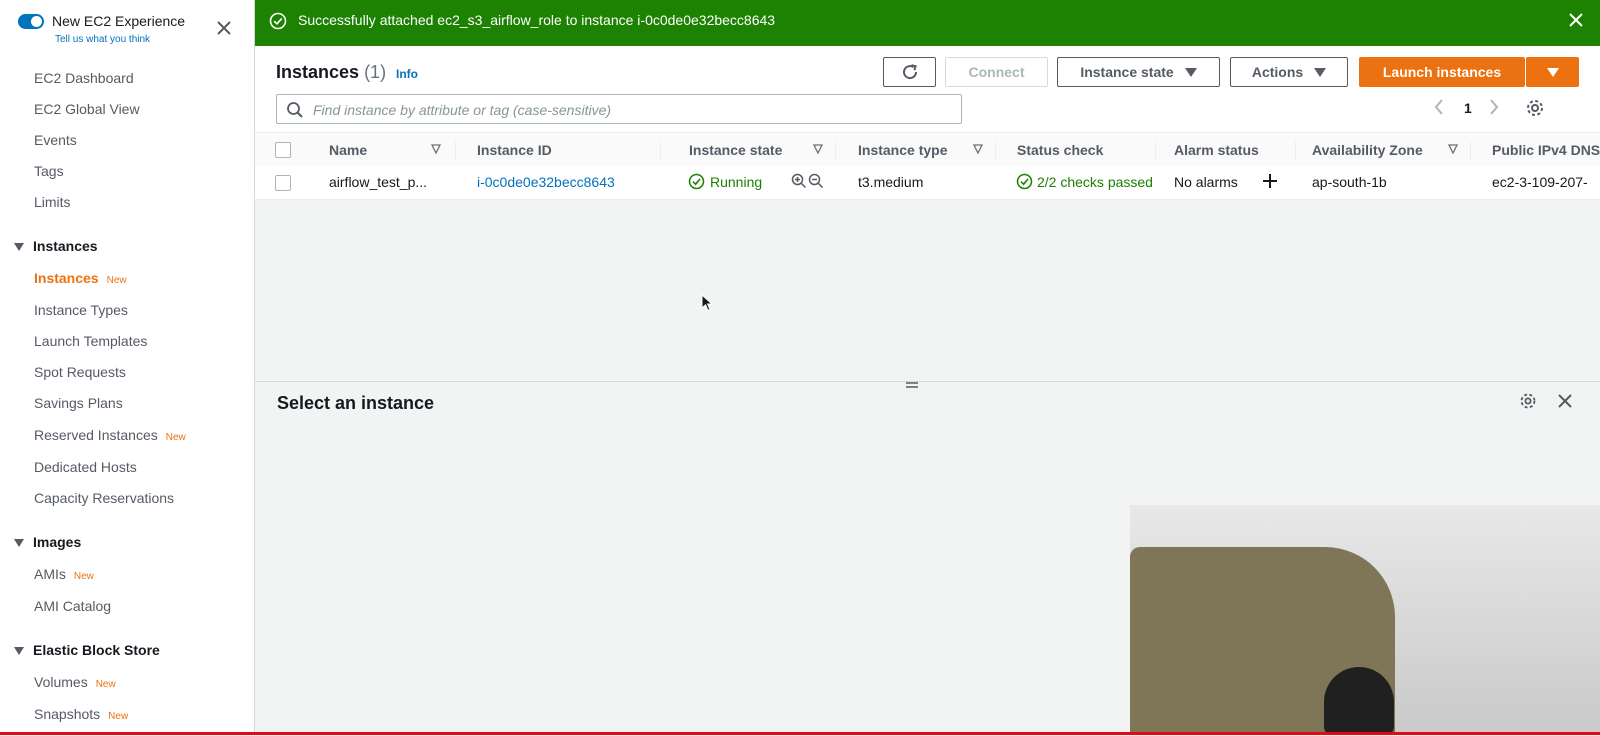  What do you see at coordinates (356, 403) in the screenshot?
I see `details-title: Select an instance` at bounding box center [356, 403].